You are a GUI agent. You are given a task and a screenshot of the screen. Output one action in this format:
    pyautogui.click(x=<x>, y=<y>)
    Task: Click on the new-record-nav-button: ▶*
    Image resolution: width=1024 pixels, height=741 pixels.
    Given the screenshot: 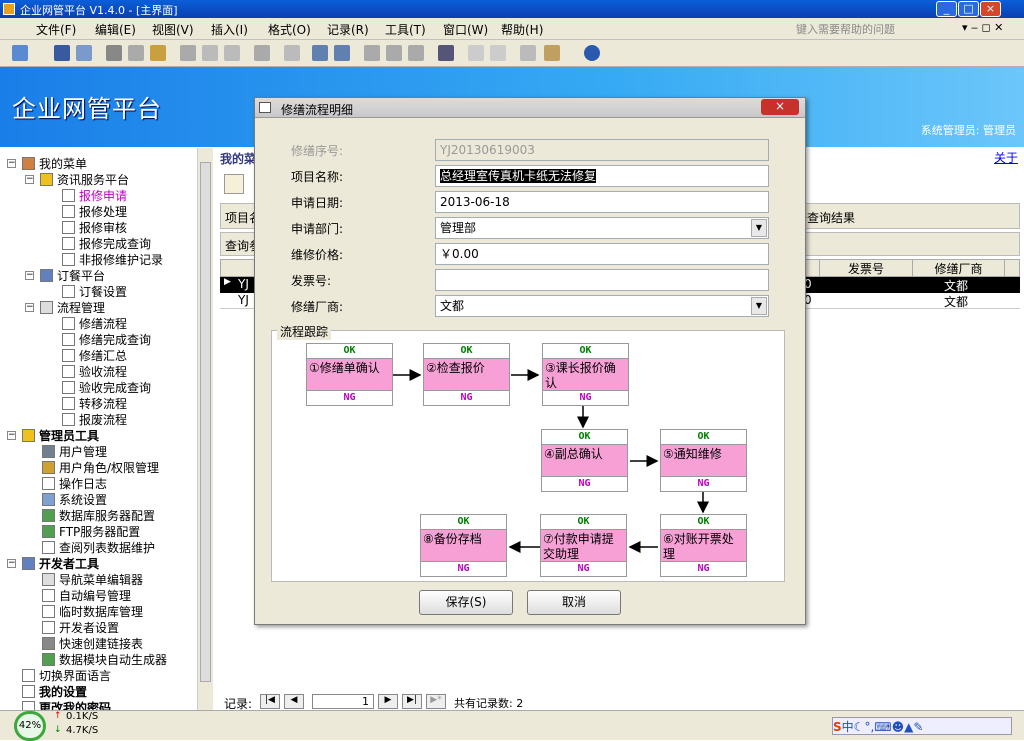 What is the action you would take?
    pyautogui.click(x=436, y=701)
    